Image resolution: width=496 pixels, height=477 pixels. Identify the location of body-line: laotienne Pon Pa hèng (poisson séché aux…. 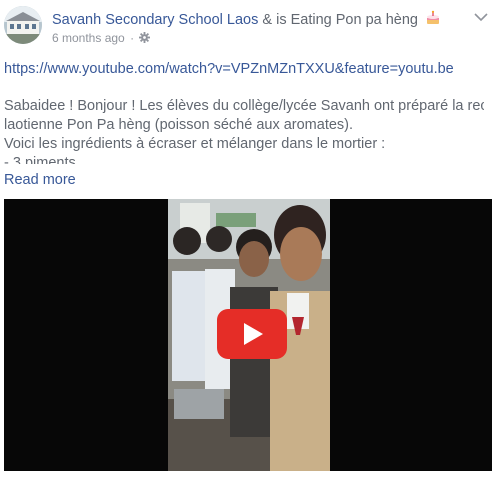
(179, 125).